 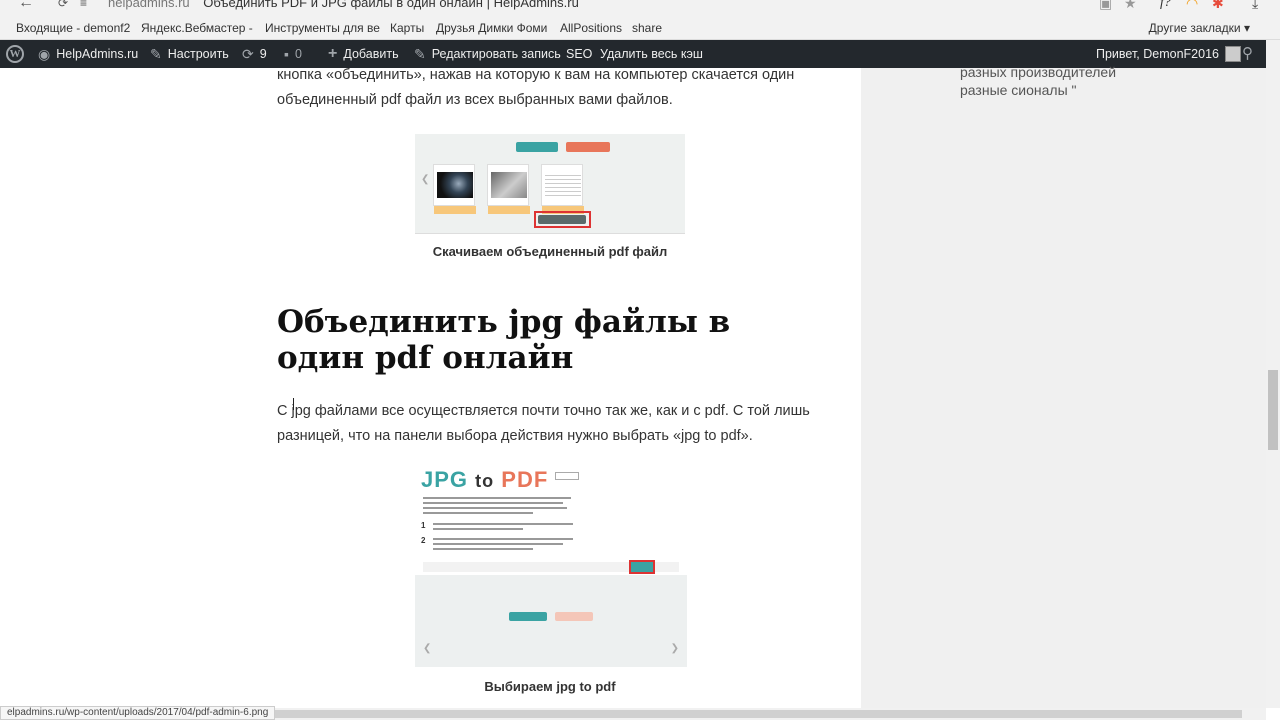 What do you see at coordinates (674, 648) in the screenshot?
I see `chevron-right-icon: ❯` at bounding box center [674, 648].